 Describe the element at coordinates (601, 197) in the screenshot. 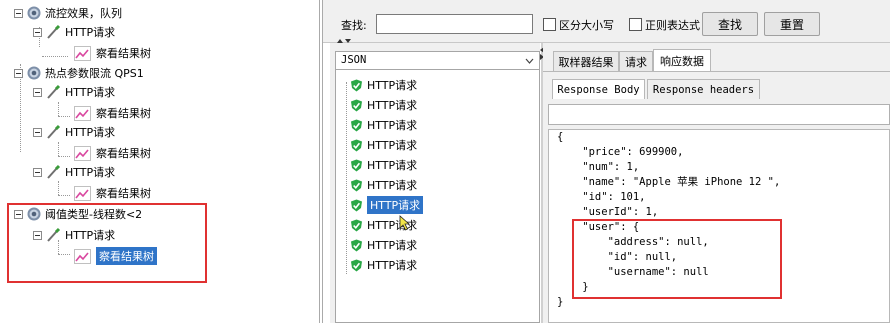

I see `json-line: "id": 101,` at that location.